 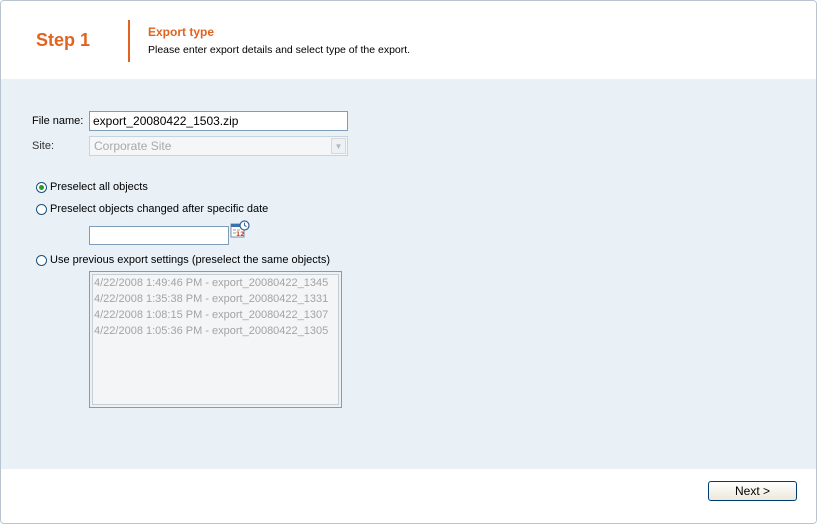 I want to click on svg-text: 12, so click(x=240, y=234).